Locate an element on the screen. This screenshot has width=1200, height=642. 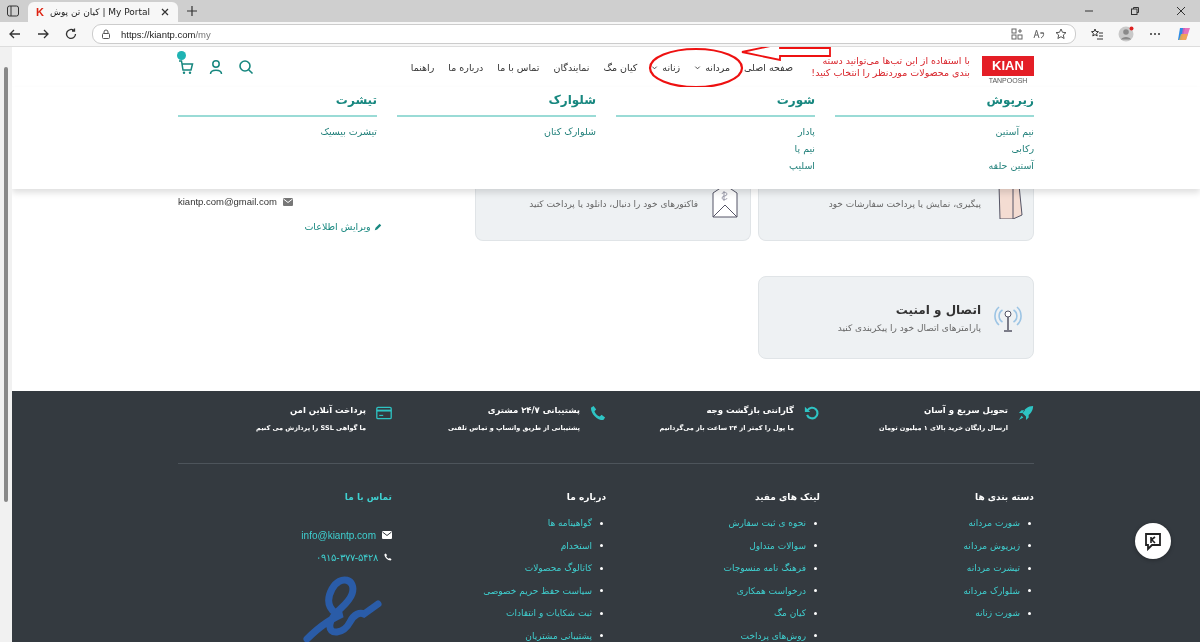
annotation-text: با استفاده از این تب‌ها می‌توانید دسته بندی محصولات موردنظر را انتخاب کنید! is located at coordinates (890, 67).